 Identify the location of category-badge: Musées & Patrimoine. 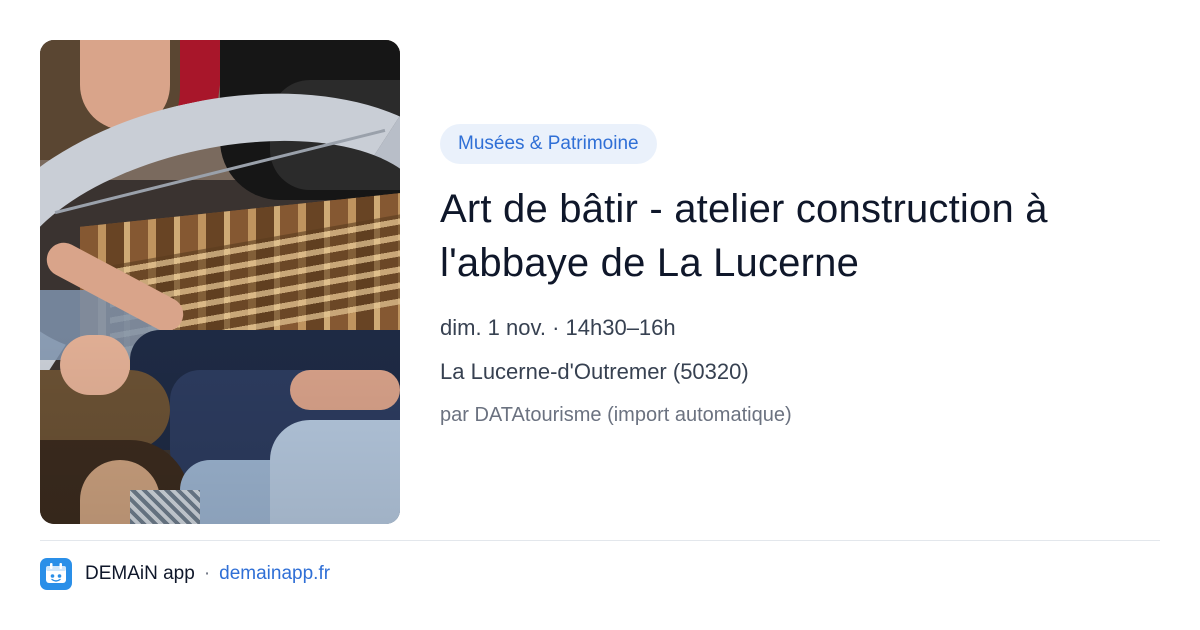
(548, 144).